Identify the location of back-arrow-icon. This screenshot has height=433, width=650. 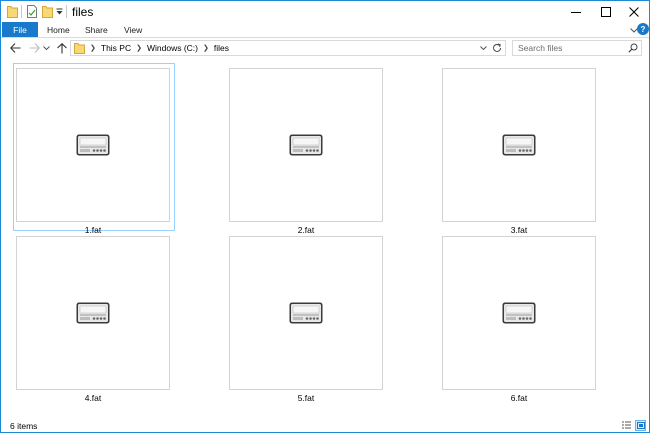
(14, 48).